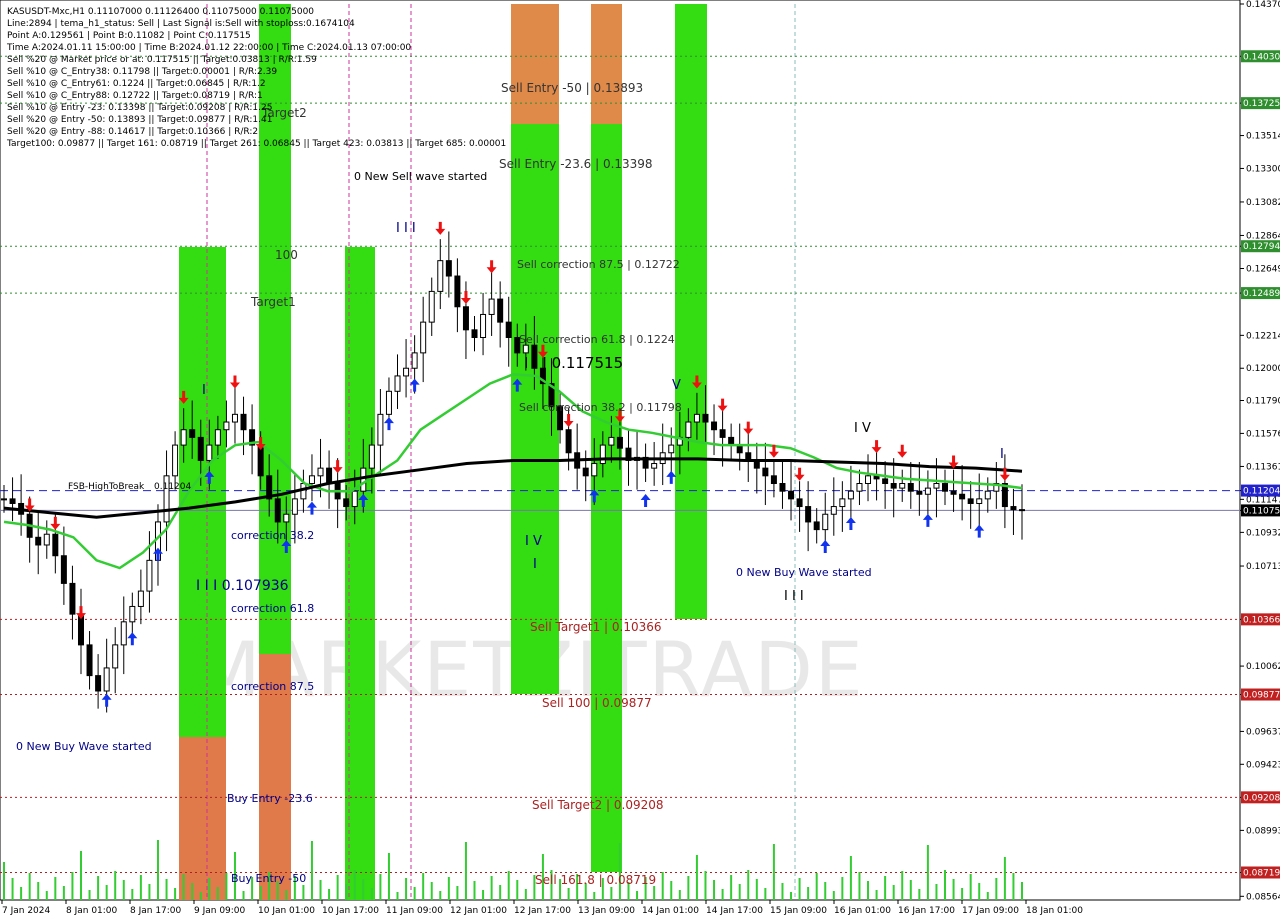  What do you see at coordinates (106, 487) in the screenshot?
I see `chart-annotation: FSB-HighToBreak` at bounding box center [106, 487].